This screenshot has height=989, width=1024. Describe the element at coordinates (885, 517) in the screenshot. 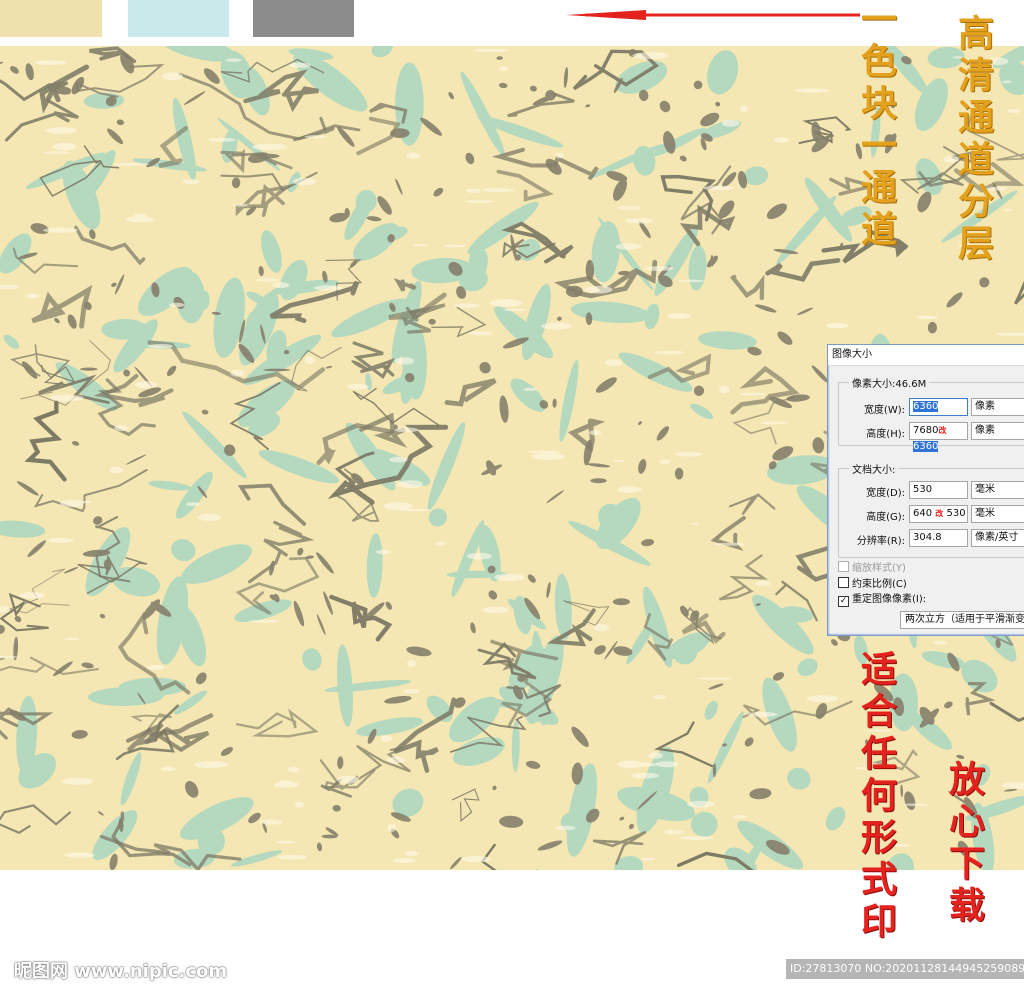

I see `doc-height-label: 高度(G):` at that location.